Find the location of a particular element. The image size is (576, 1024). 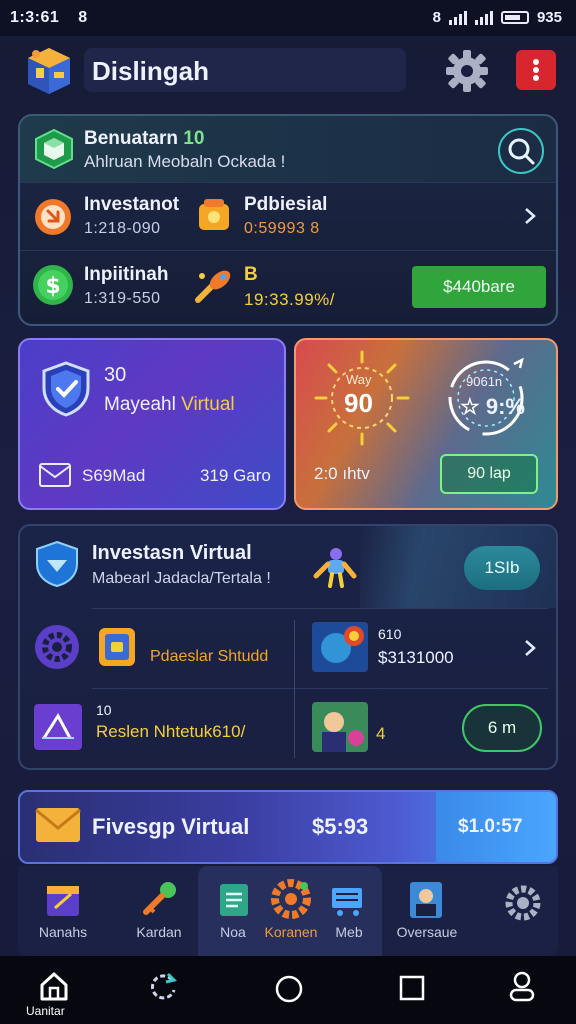

figure-icon is located at coordinates (335, 568).